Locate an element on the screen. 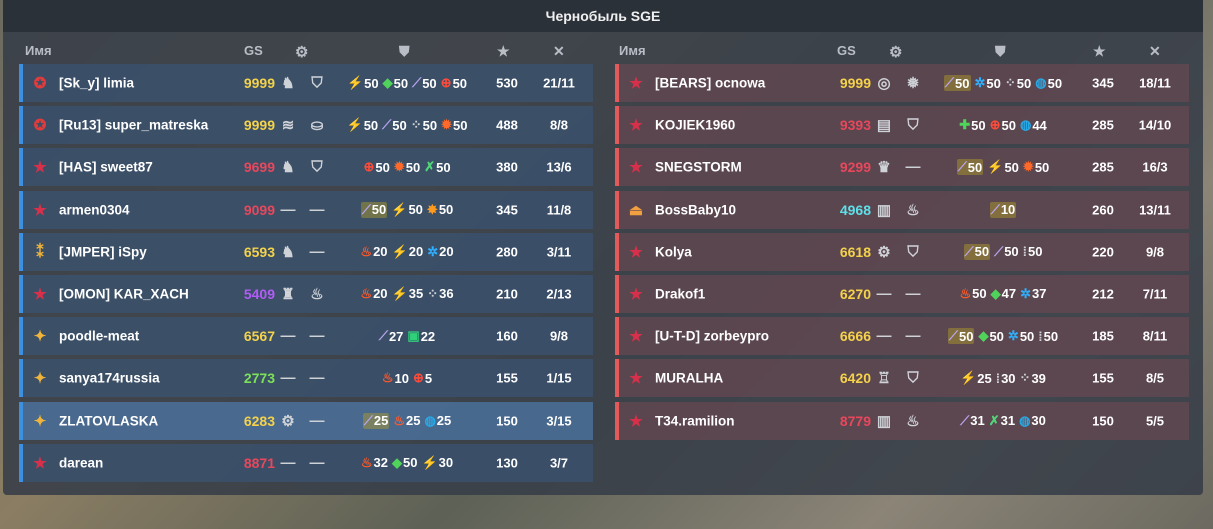 The image size is (1213, 529). player-score: 130 is located at coordinates (507, 463).